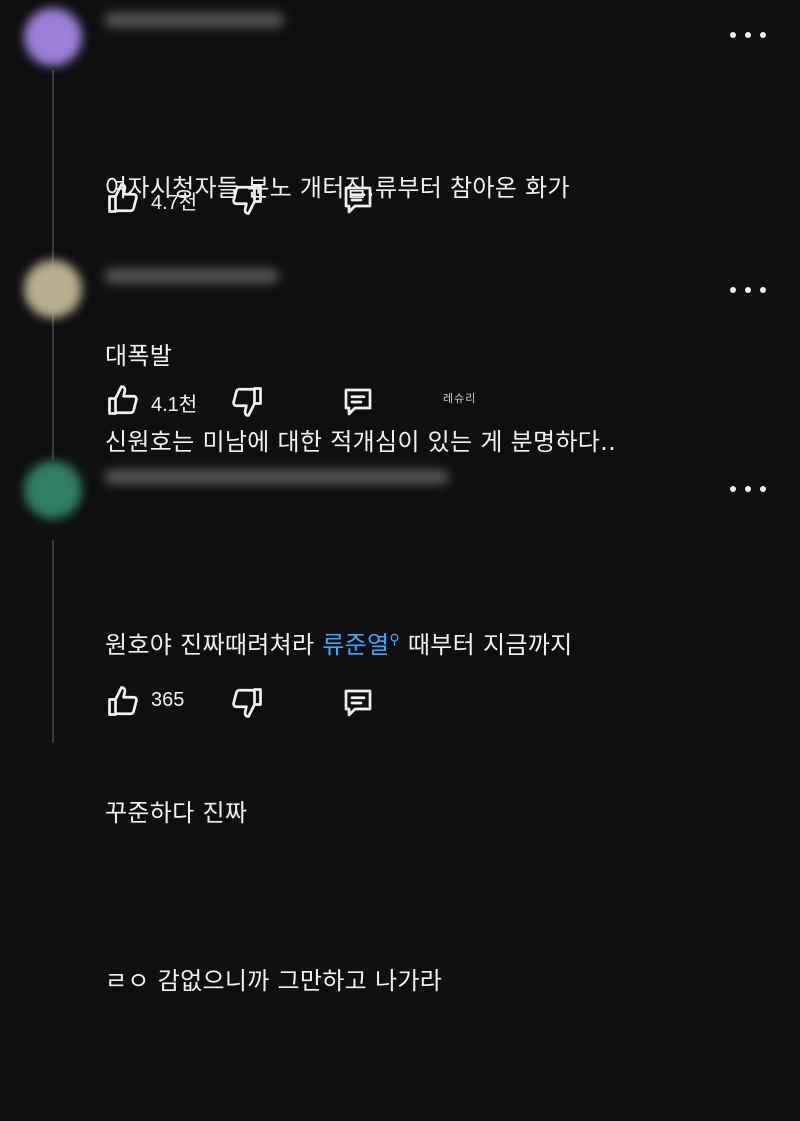  I want to click on comment-text-line: 꾸준하다 진짜, so click(176, 813).